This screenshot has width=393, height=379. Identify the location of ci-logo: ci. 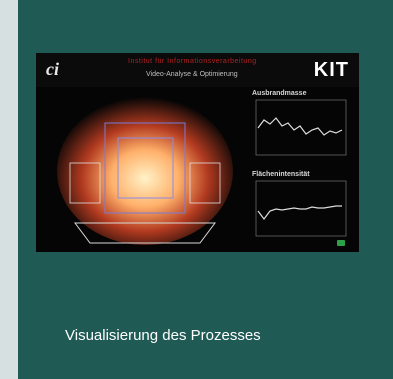
(52, 69).